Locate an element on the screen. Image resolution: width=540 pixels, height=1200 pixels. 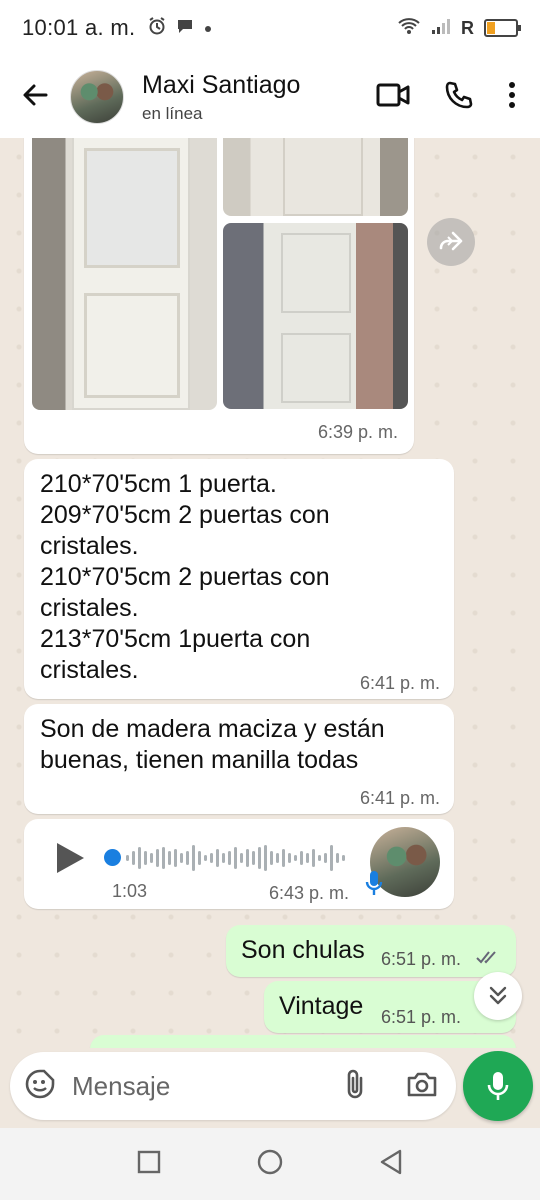
contact-name: Maxi Santiago is located at coordinates (221, 84).